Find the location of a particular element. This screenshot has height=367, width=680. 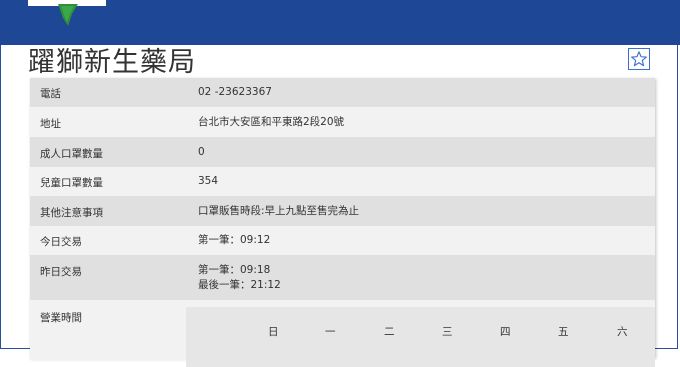

row-label: 地址 is located at coordinates (50, 124).